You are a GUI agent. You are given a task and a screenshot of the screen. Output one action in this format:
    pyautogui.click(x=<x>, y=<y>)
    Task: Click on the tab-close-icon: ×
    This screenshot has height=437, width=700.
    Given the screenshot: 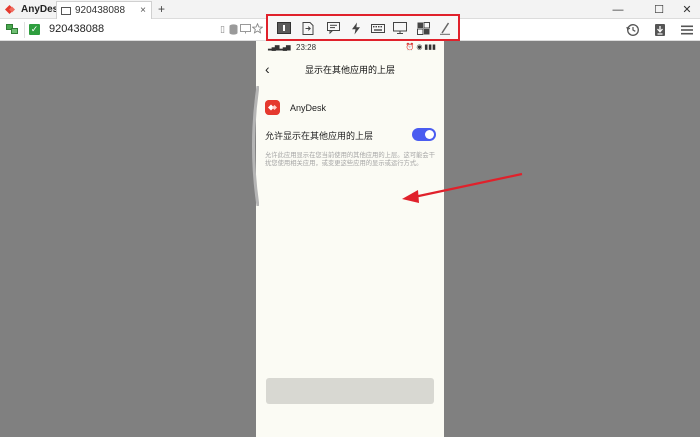 What is the action you would take?
    pyautogui.click(x=143, y=10)
    